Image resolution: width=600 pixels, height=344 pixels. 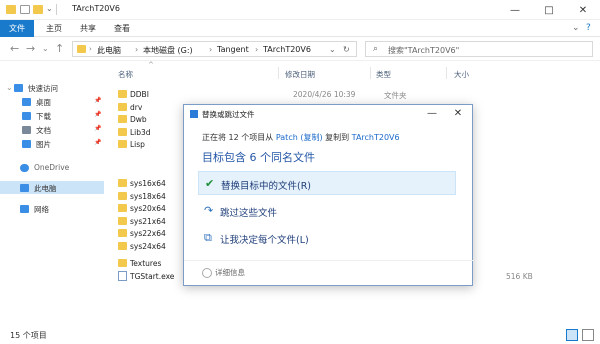 What do you see at coordinates (194, 114) in the screenshot?
I see `copy-icon` at bounding box center [194, 114].